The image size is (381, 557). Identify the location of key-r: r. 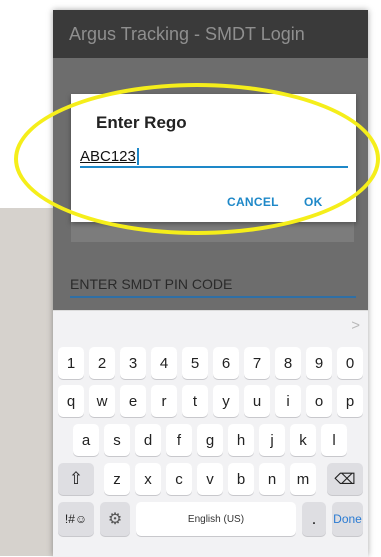
(164, 401).